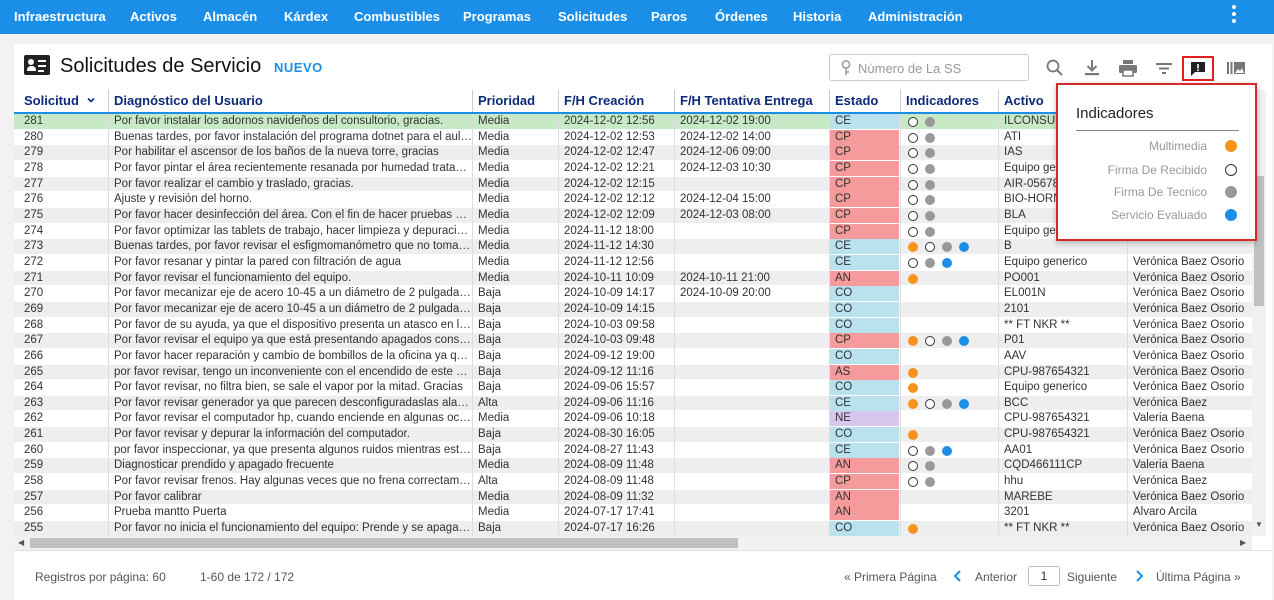  Describe the element at coordinates (34, 481) in the screenshot. I see `cell-solicitud: 258` at that location.